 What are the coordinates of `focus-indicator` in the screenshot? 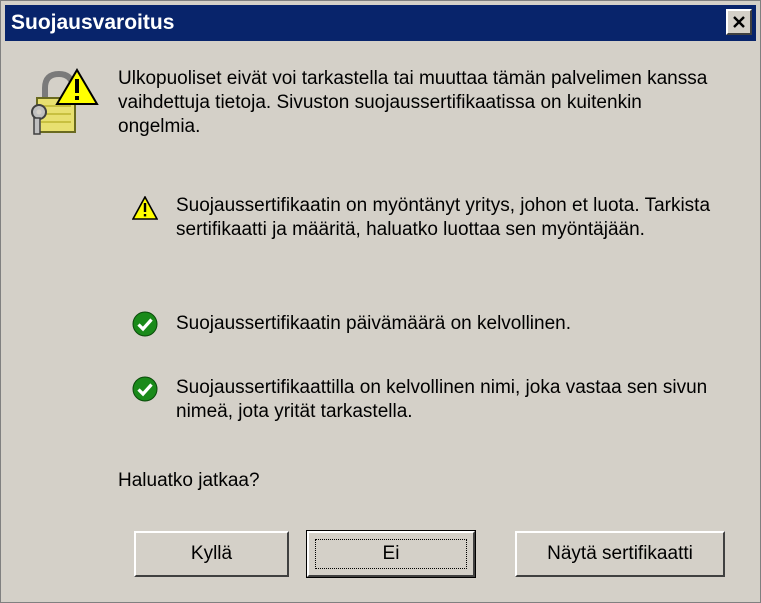 It's located at (391, 554).